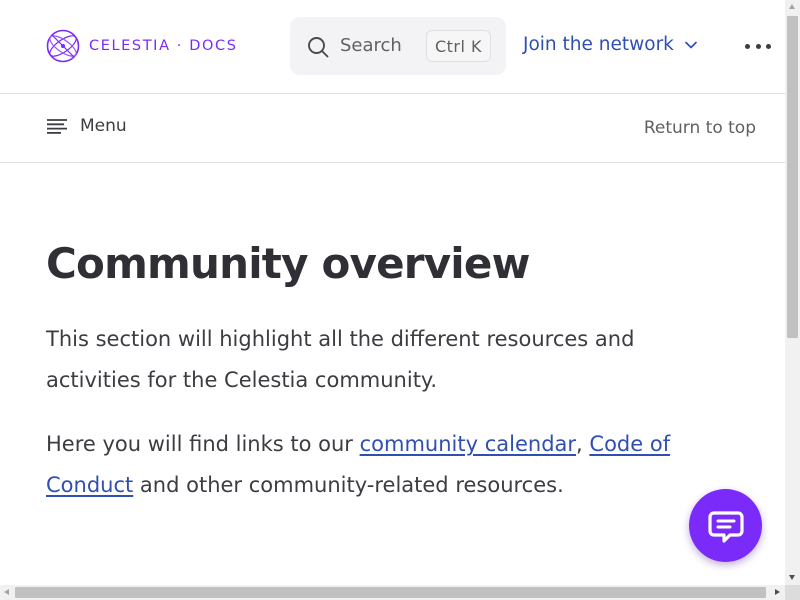 This screenshot has height=600, width=800. I want to click on vertical-scrollbar, so click(792, 292).